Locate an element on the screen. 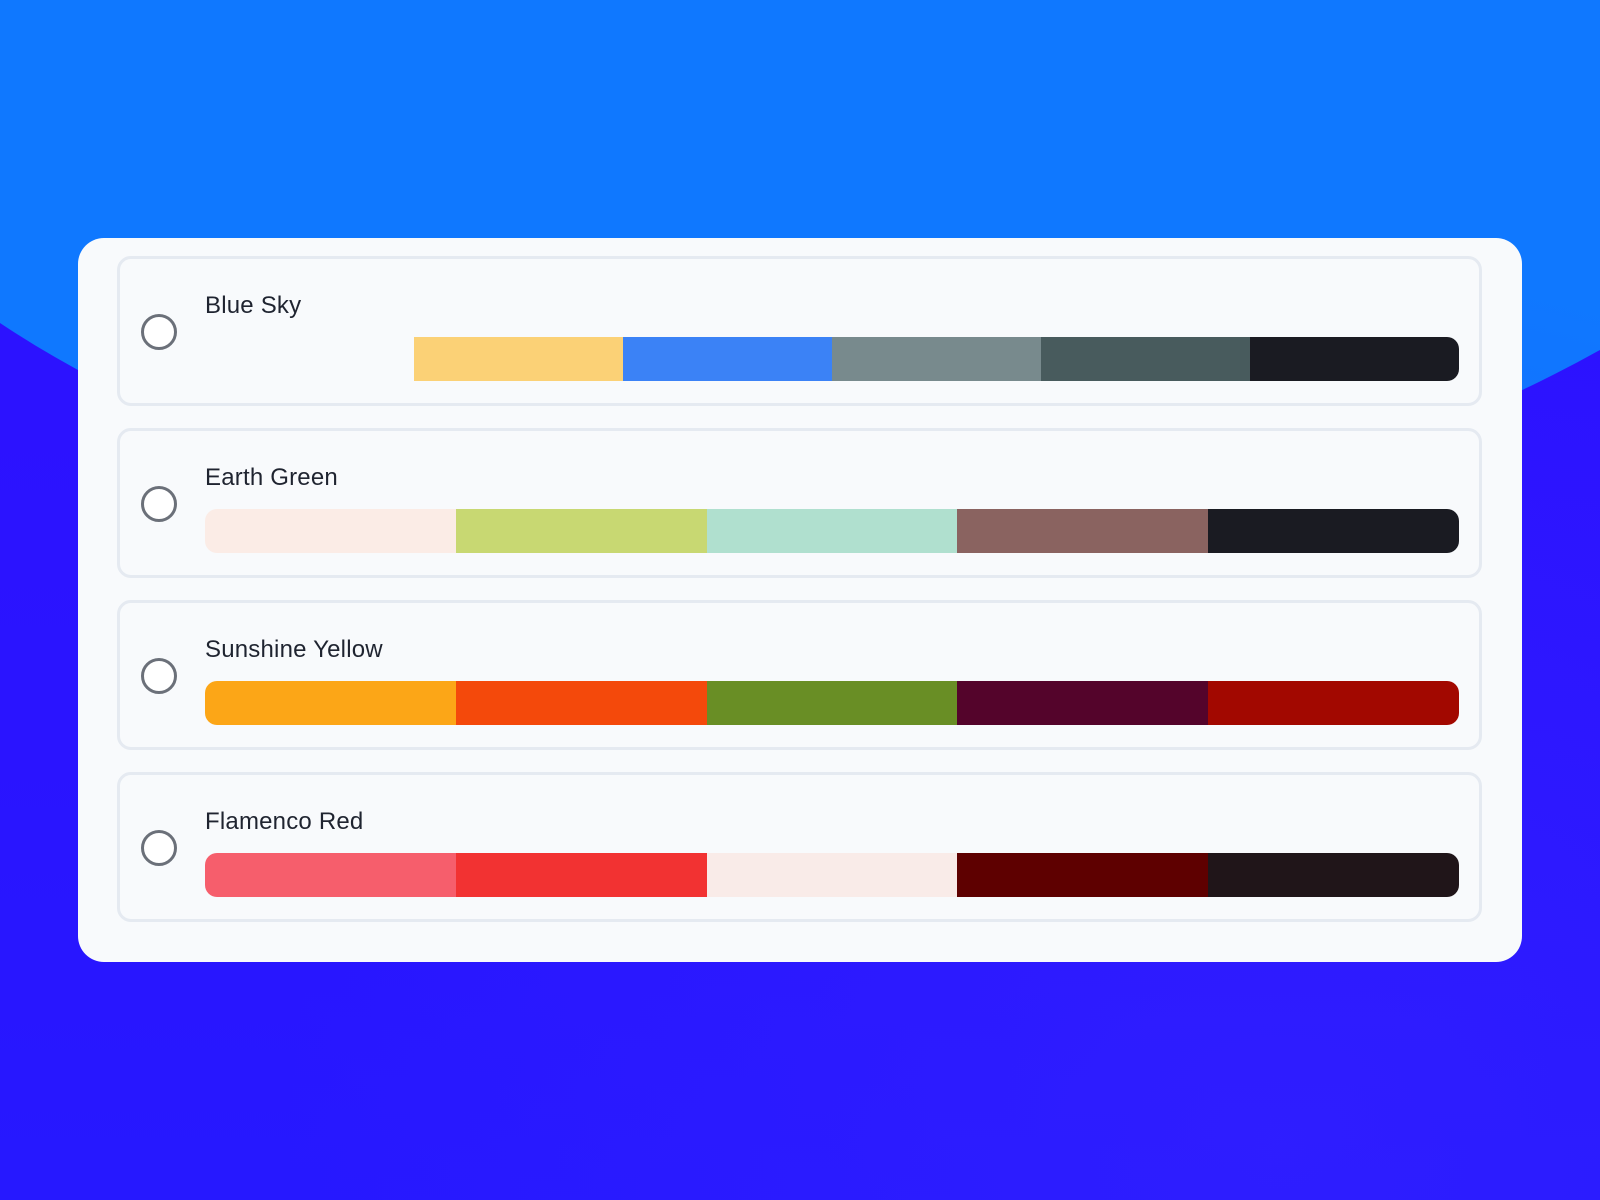 The image size is (1600, 1200). palette-name: Flamenco Red is located at coordinates (284, 821).